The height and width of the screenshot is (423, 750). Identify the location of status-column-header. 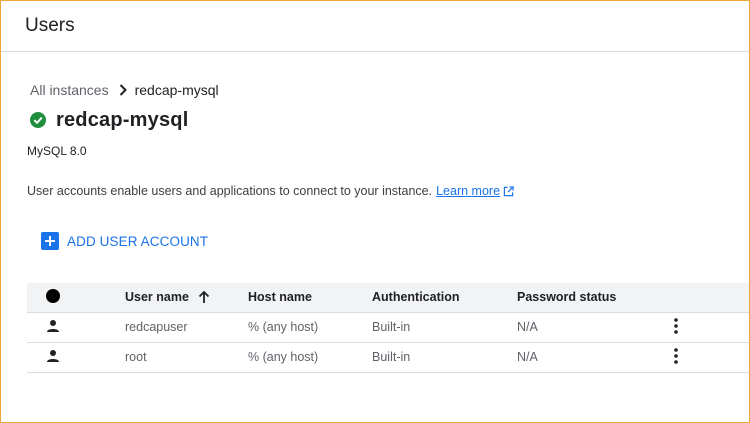
(76, 297).